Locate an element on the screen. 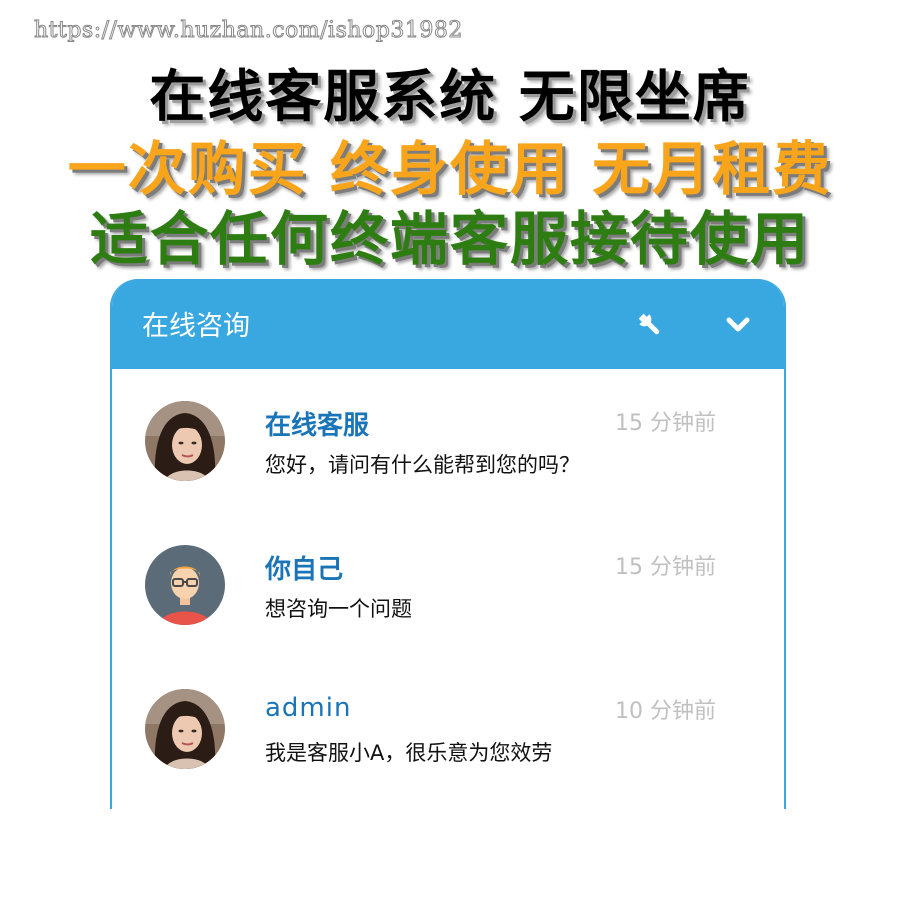  conversation-message: 我是客服小A，很乐意为您效劳 is located at coordinates (409, 753).